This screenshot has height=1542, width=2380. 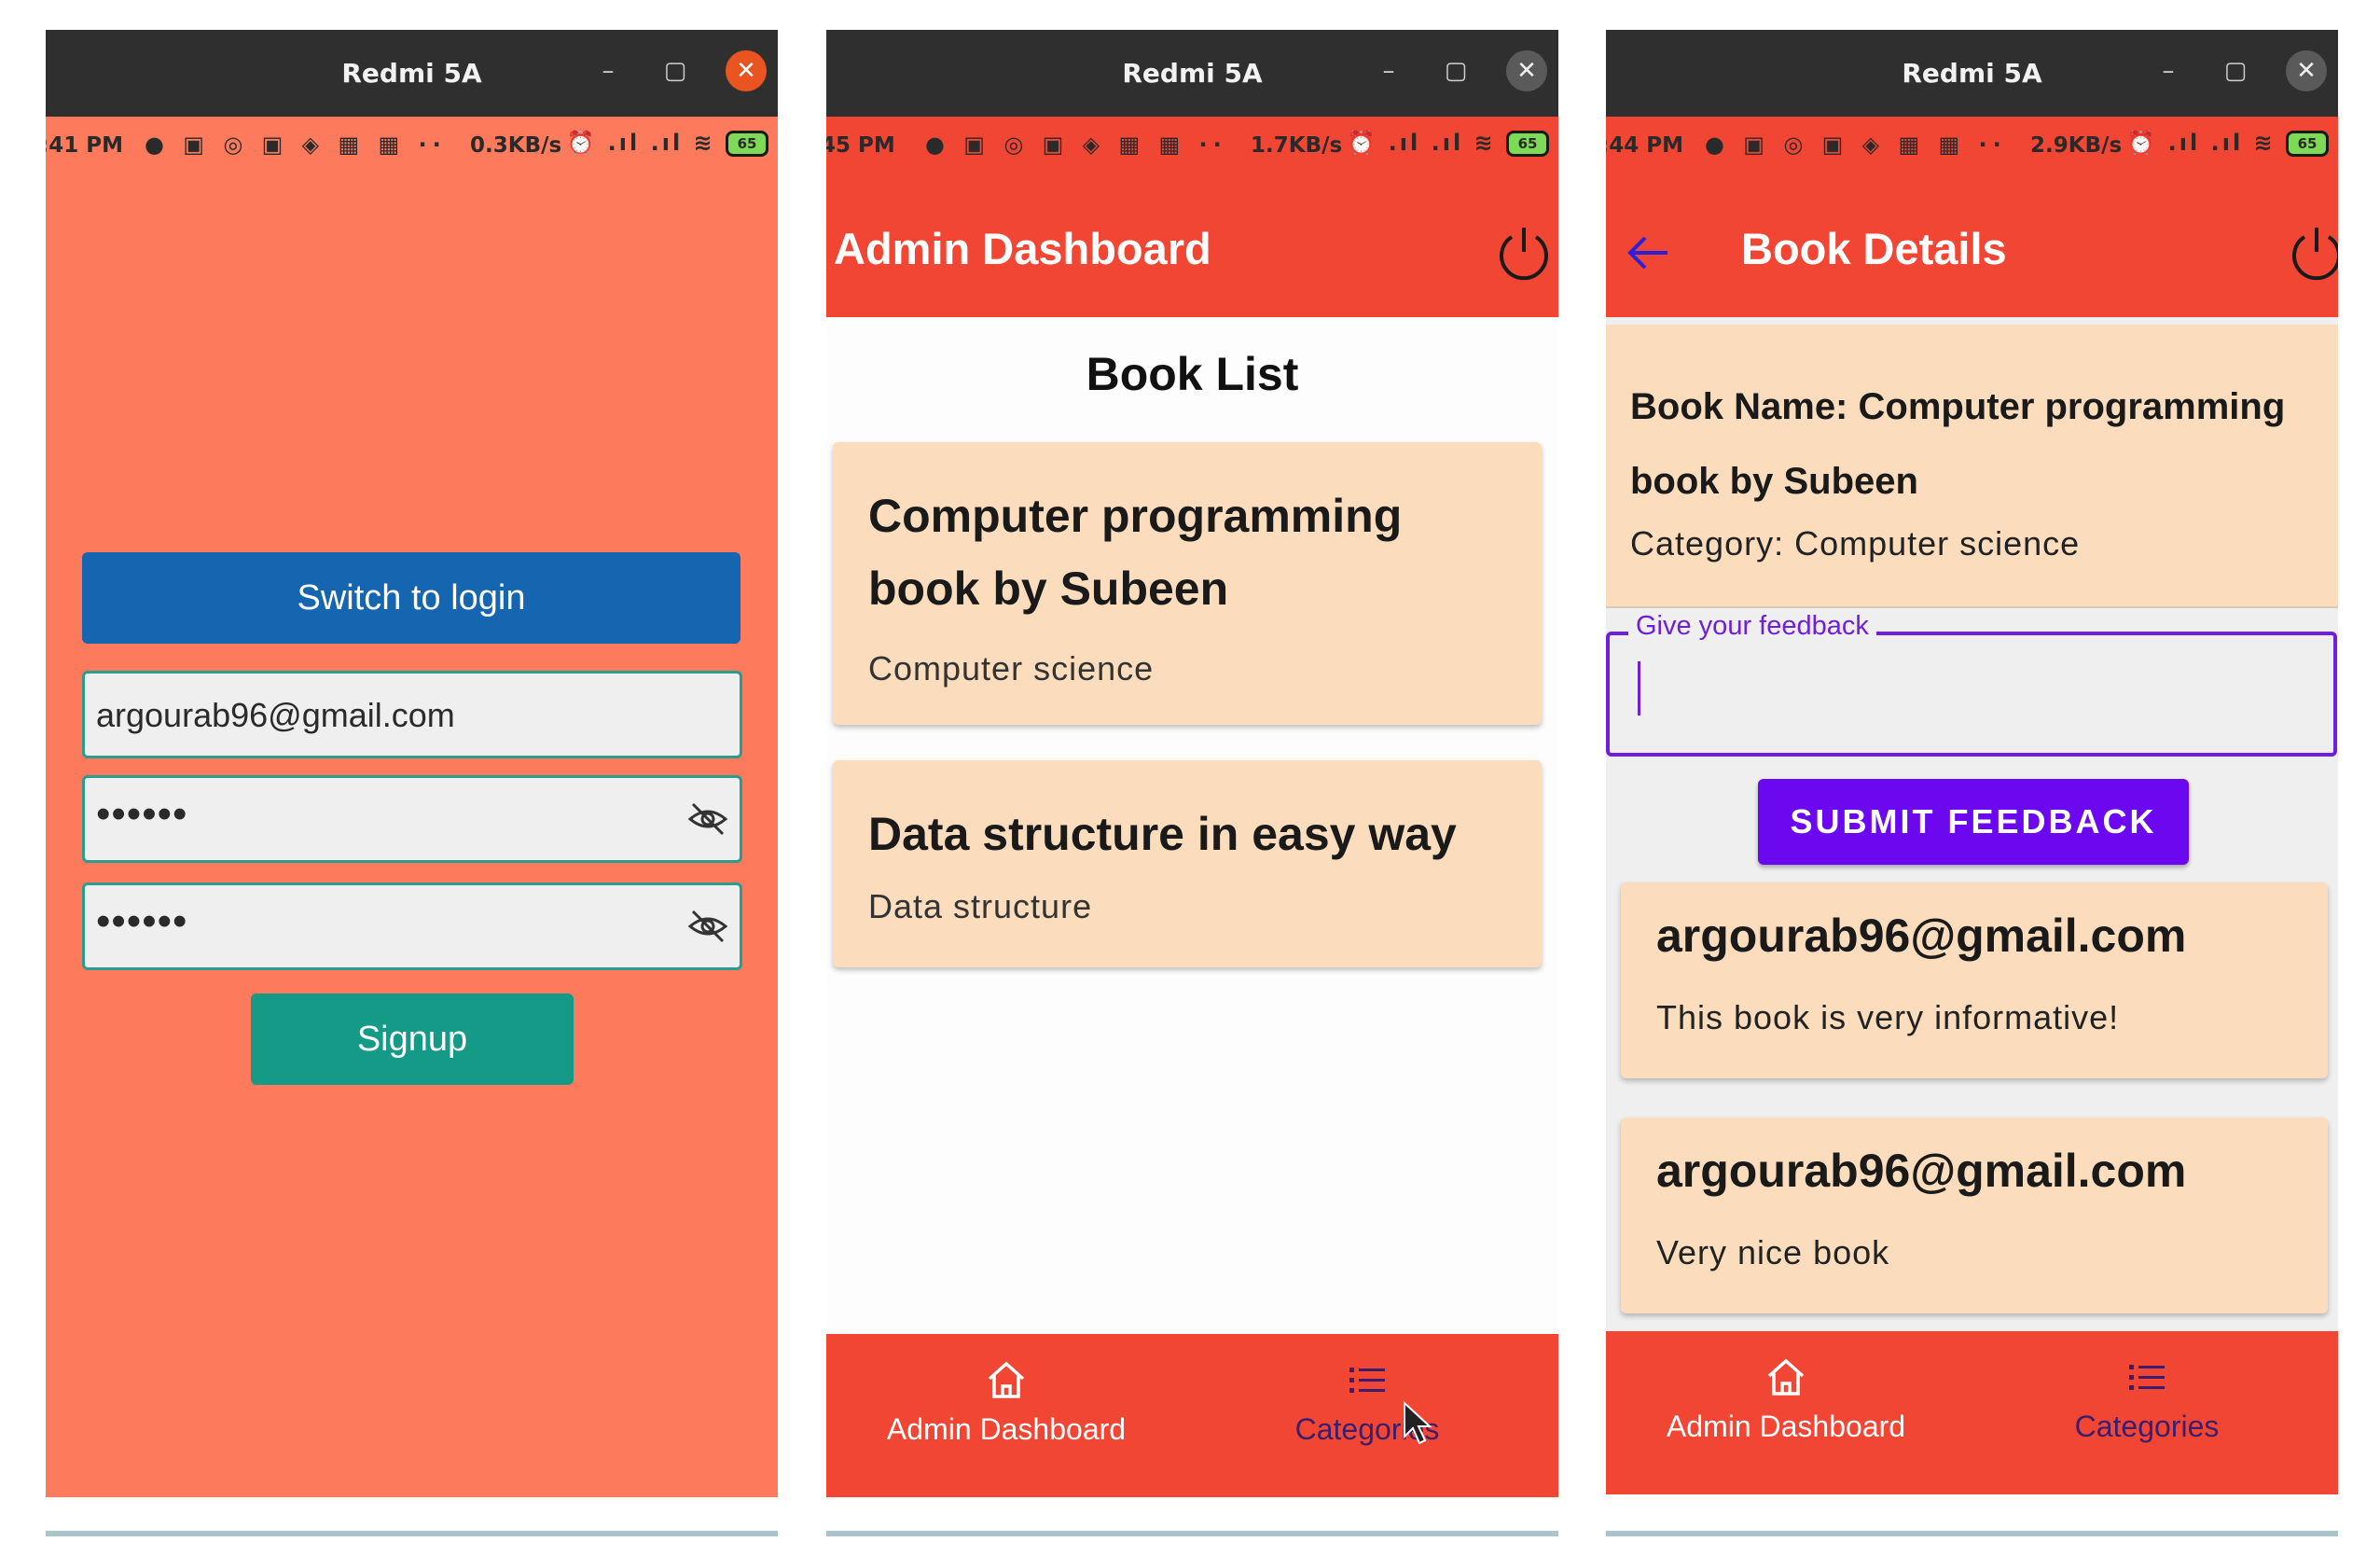 I want to click on text-caret, so click(x=1639, y=688).